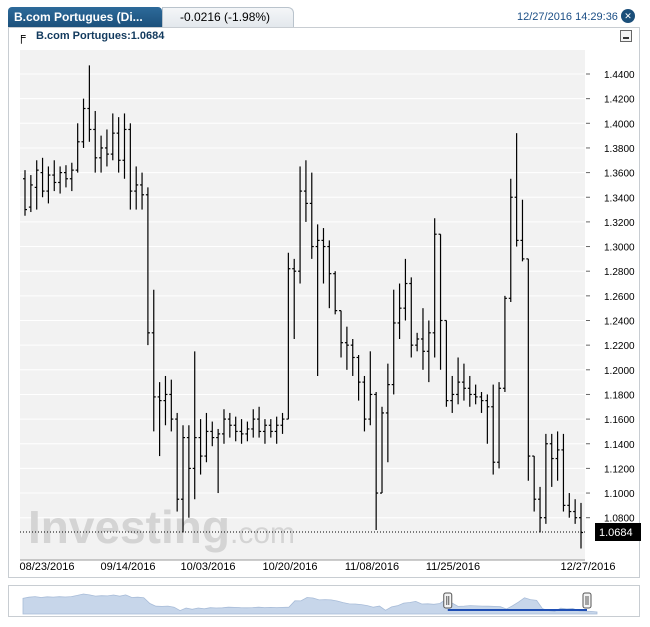 This screenshot has width=650, height=627. I want to click on navigator-panel, so click(324, 601).